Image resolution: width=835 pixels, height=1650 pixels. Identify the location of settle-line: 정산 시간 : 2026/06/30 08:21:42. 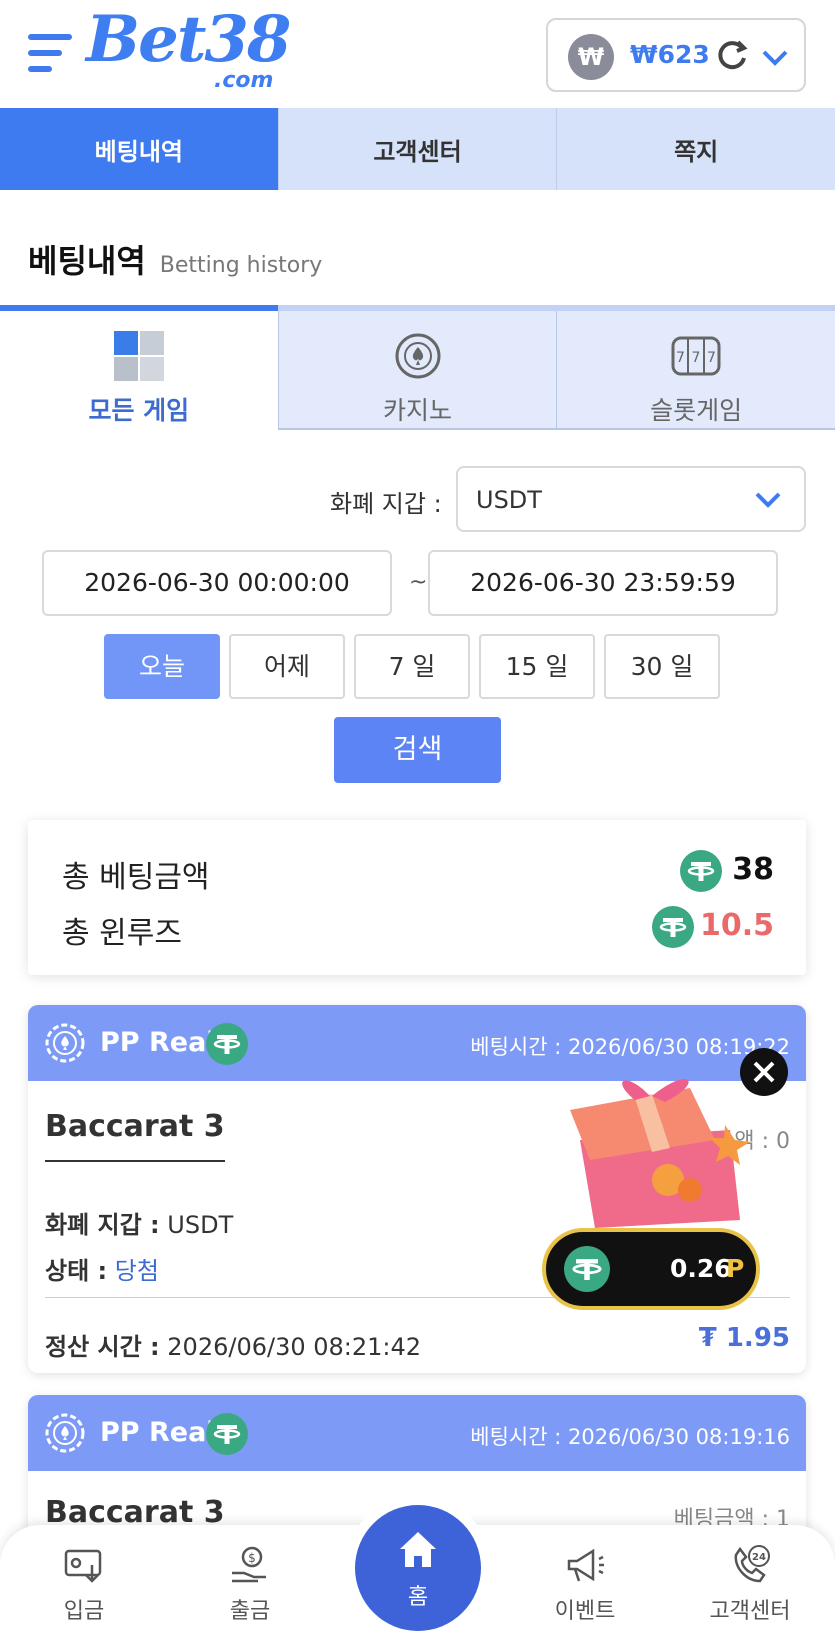
(233, 1344).